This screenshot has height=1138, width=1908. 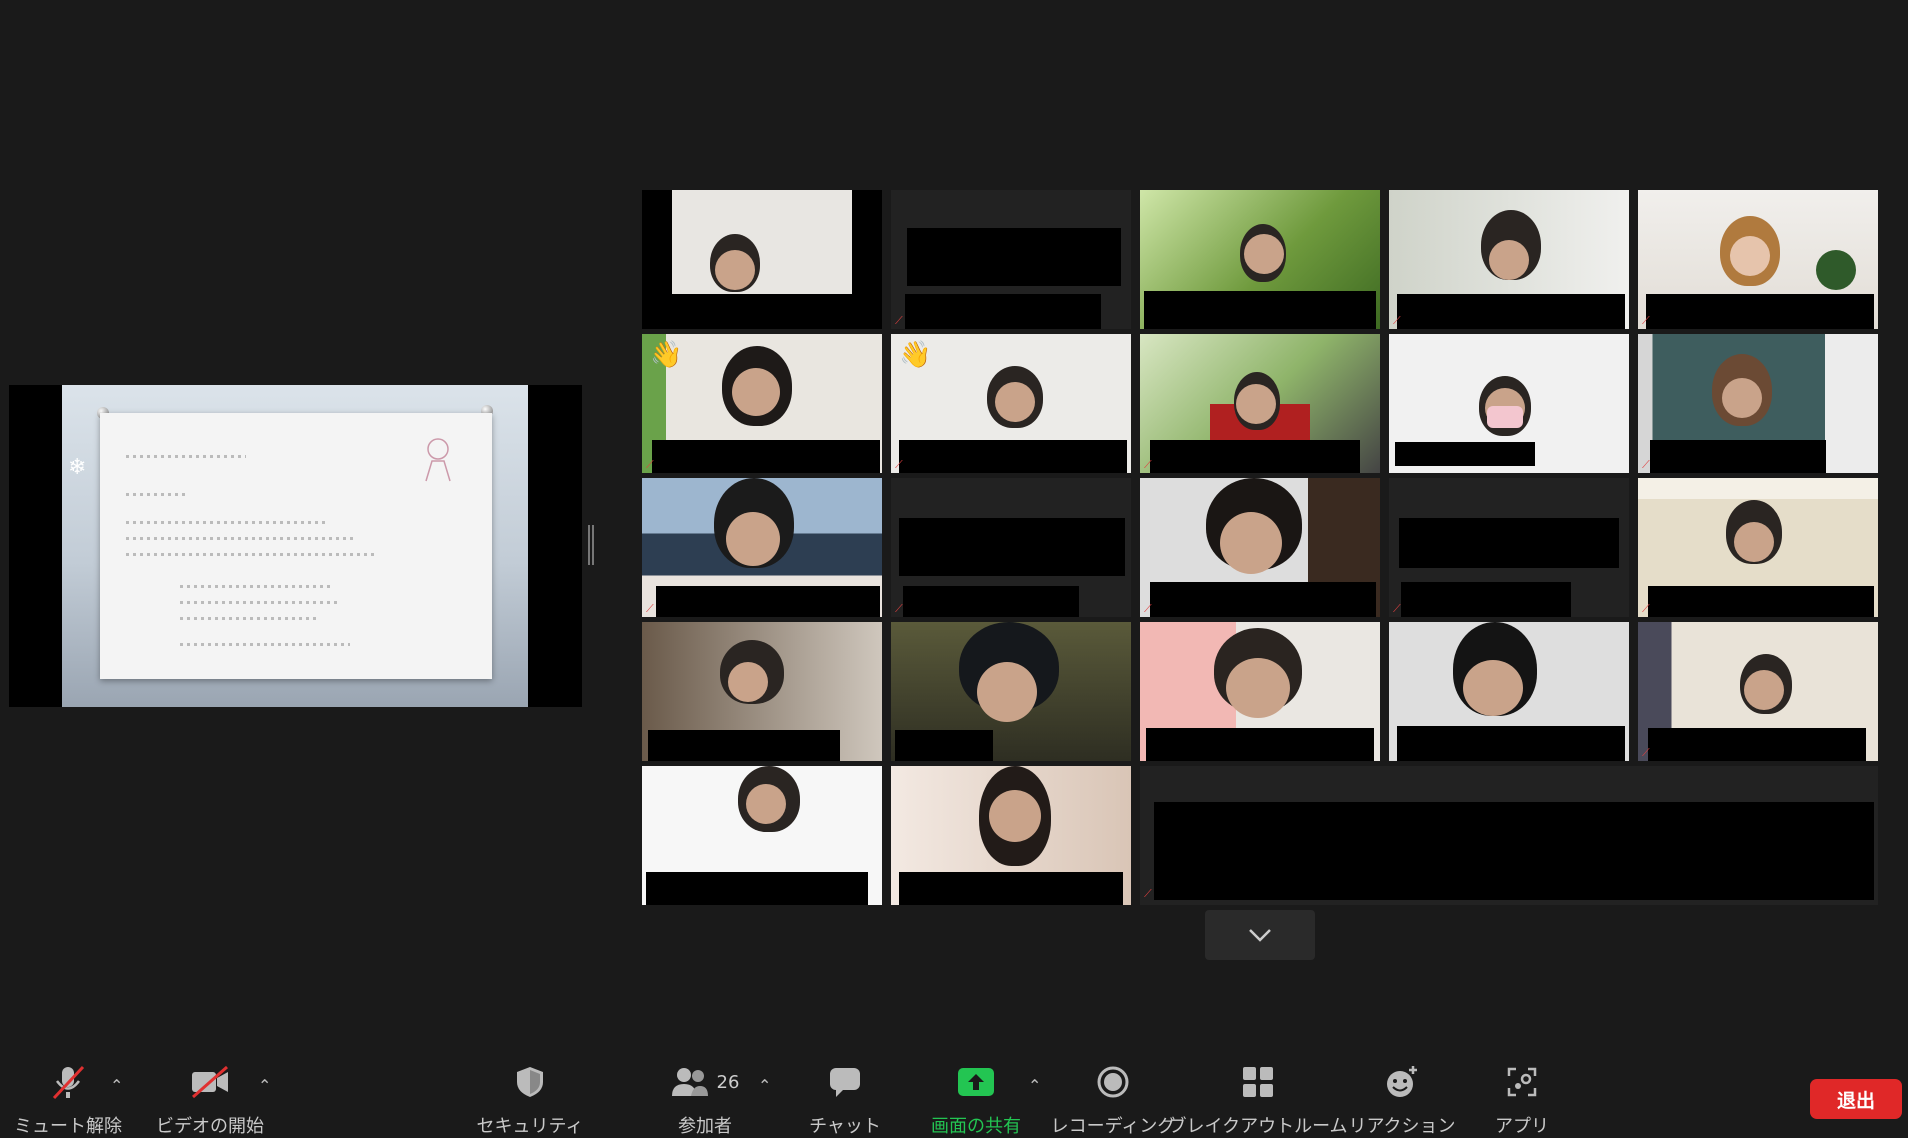 What do you see at coordinates (1258, 1101) in the screenshot?
I see `breakout-rooms-button: ブレイクアウトルーム` at bounding box center [1258, 1101].